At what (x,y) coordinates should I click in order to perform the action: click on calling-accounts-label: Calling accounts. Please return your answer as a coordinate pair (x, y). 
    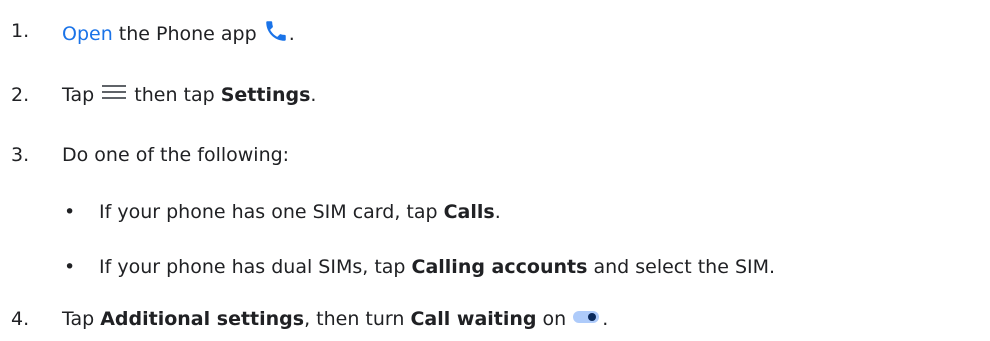
    Looking at the image, I should click on (499, 267).